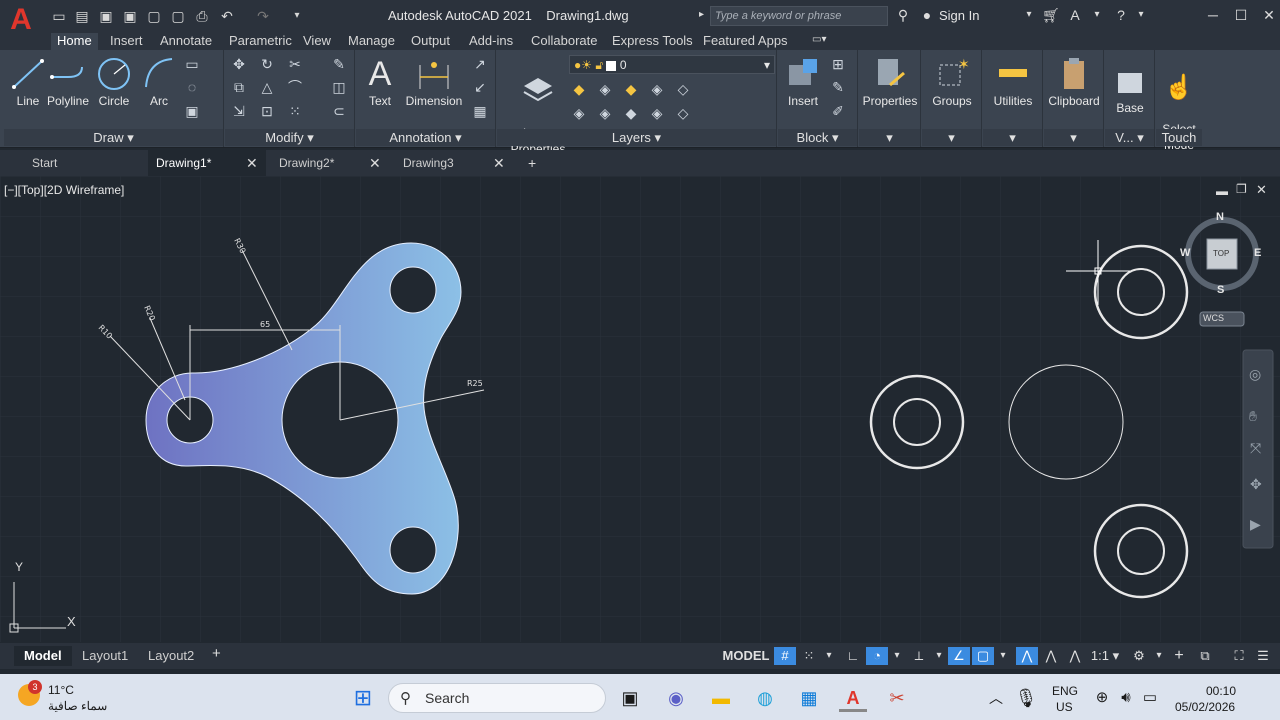  Describe the element at coordinates (480, 87) in the screenshot. I see `leader-style-icon: ↙` at that location.